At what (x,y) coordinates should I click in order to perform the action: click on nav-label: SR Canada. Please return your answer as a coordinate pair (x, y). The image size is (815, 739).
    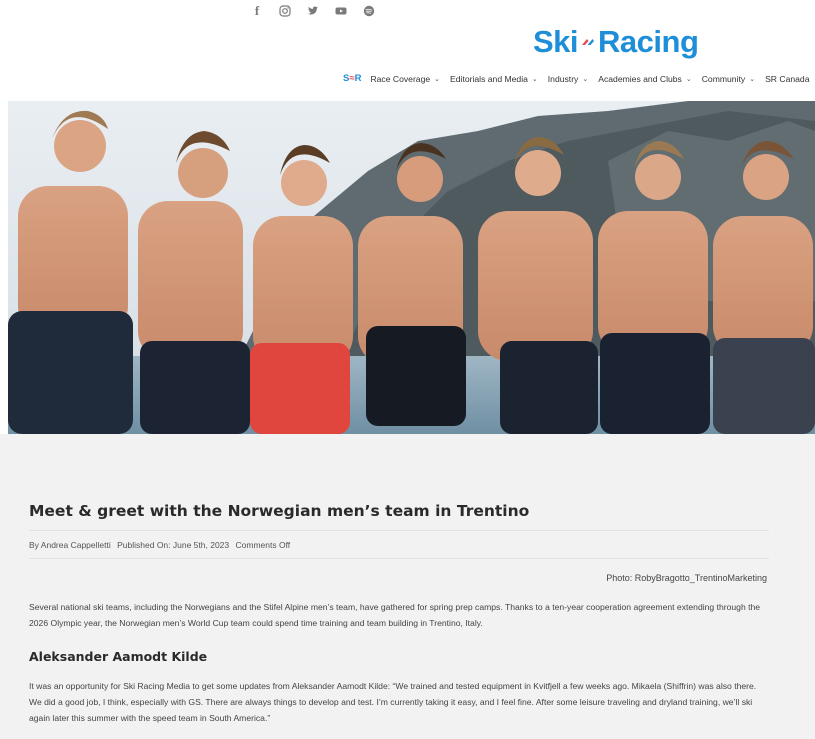
    Looking at the image, I should click on (787, 78).